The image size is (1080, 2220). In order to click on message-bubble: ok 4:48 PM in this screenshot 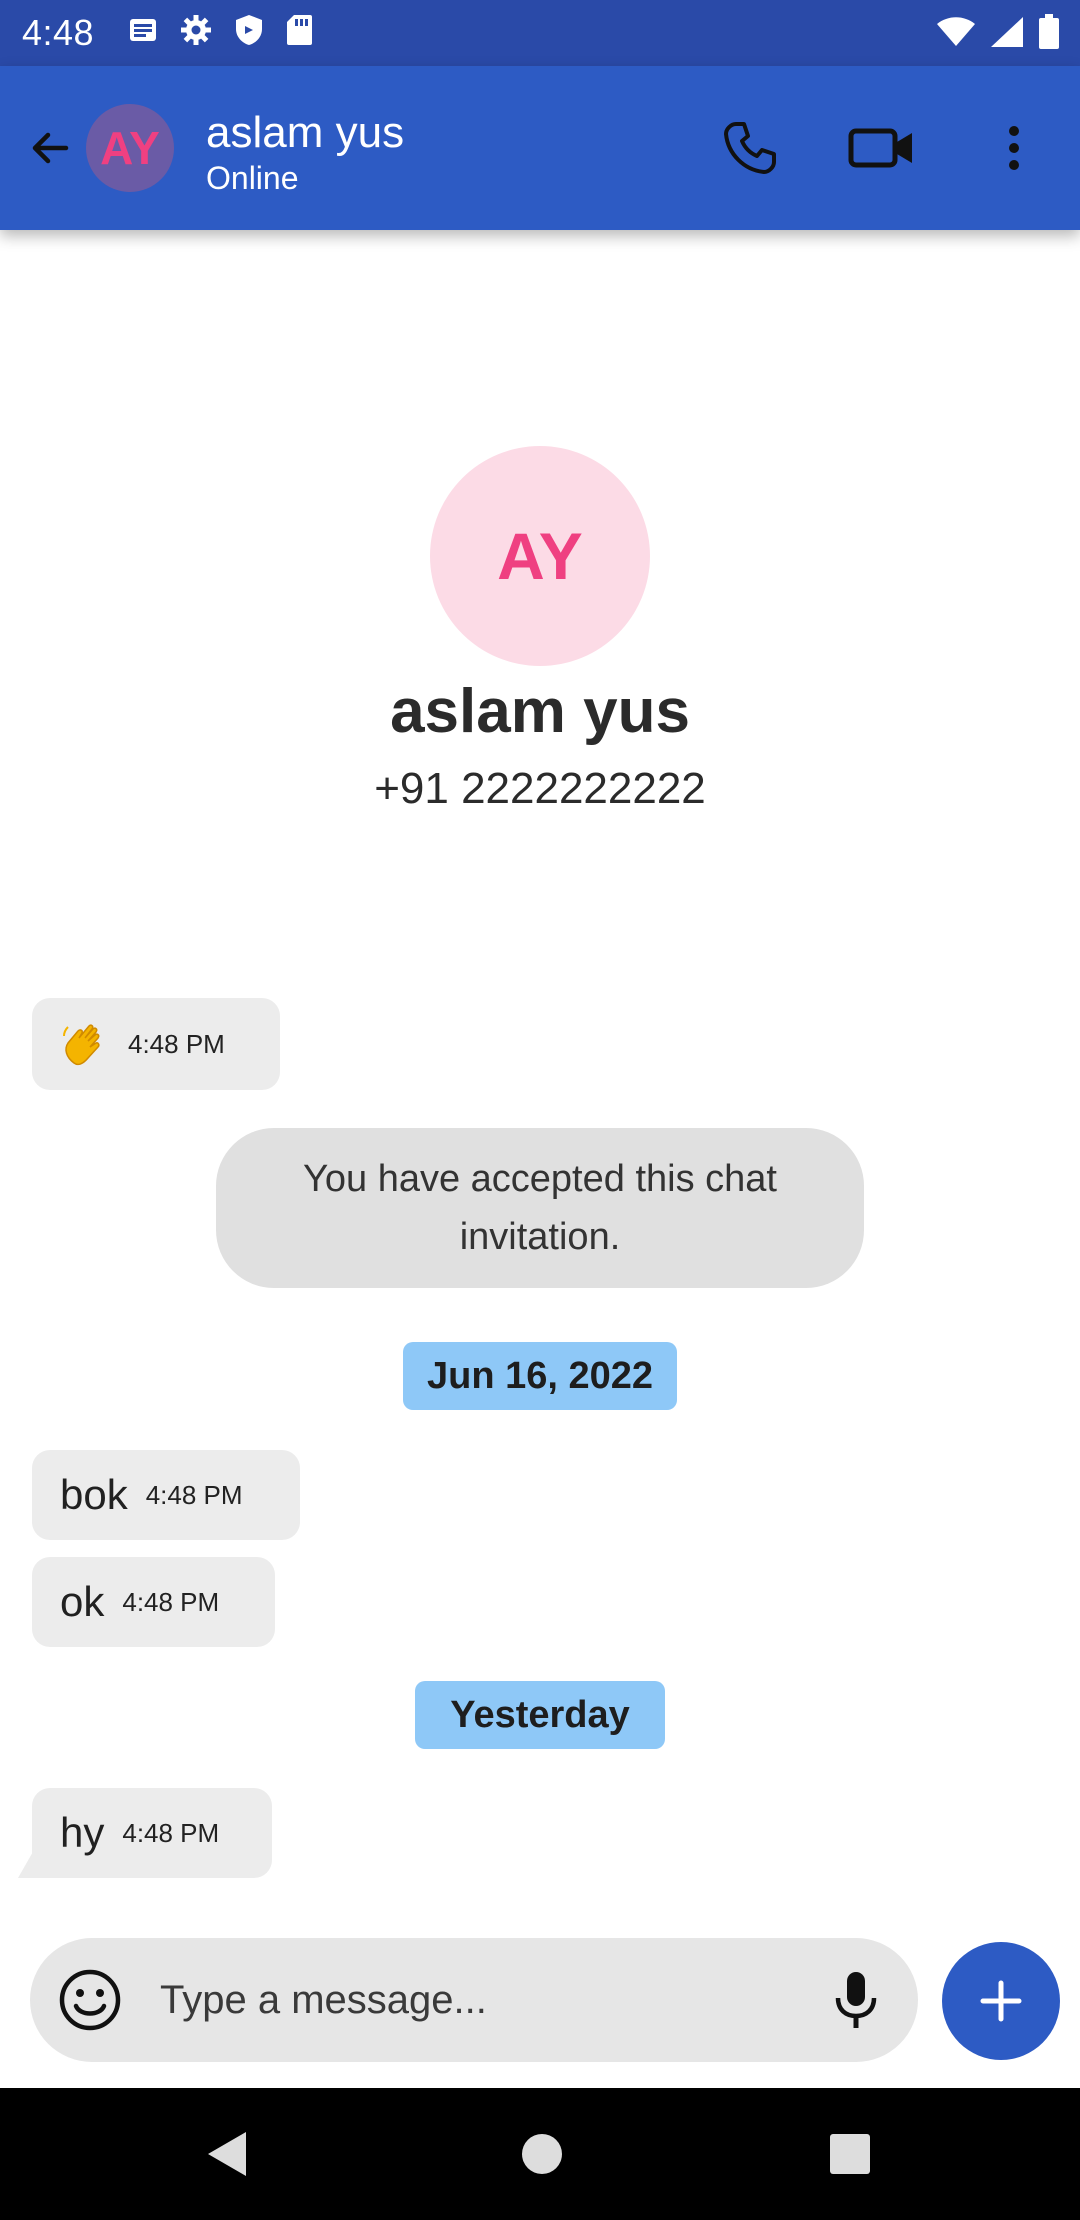, I will do `click(153, 1602)`.